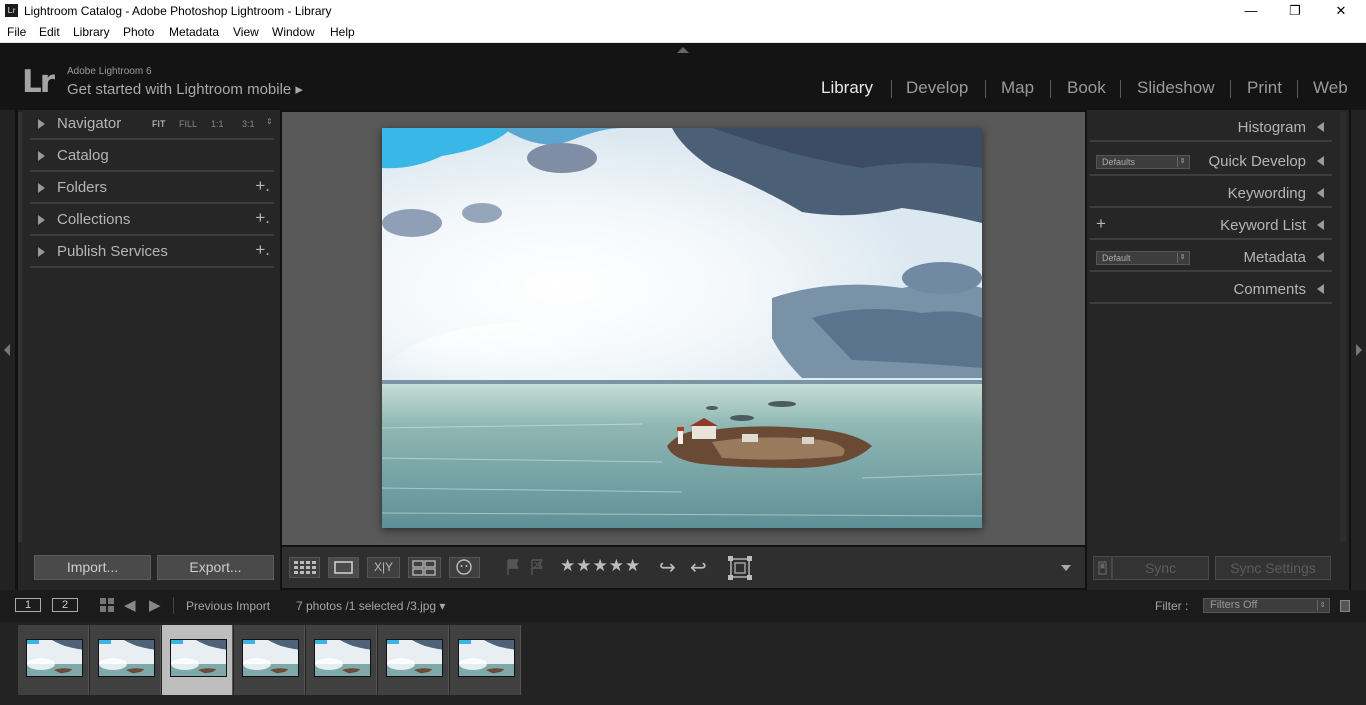 The height and width of the screenshot is (705, 1366). What do you see at coordinates (269, 121) in the screenshot?
I see `zoom-options-dropdown-icon: ⇕` at bounding box center [269, 121].